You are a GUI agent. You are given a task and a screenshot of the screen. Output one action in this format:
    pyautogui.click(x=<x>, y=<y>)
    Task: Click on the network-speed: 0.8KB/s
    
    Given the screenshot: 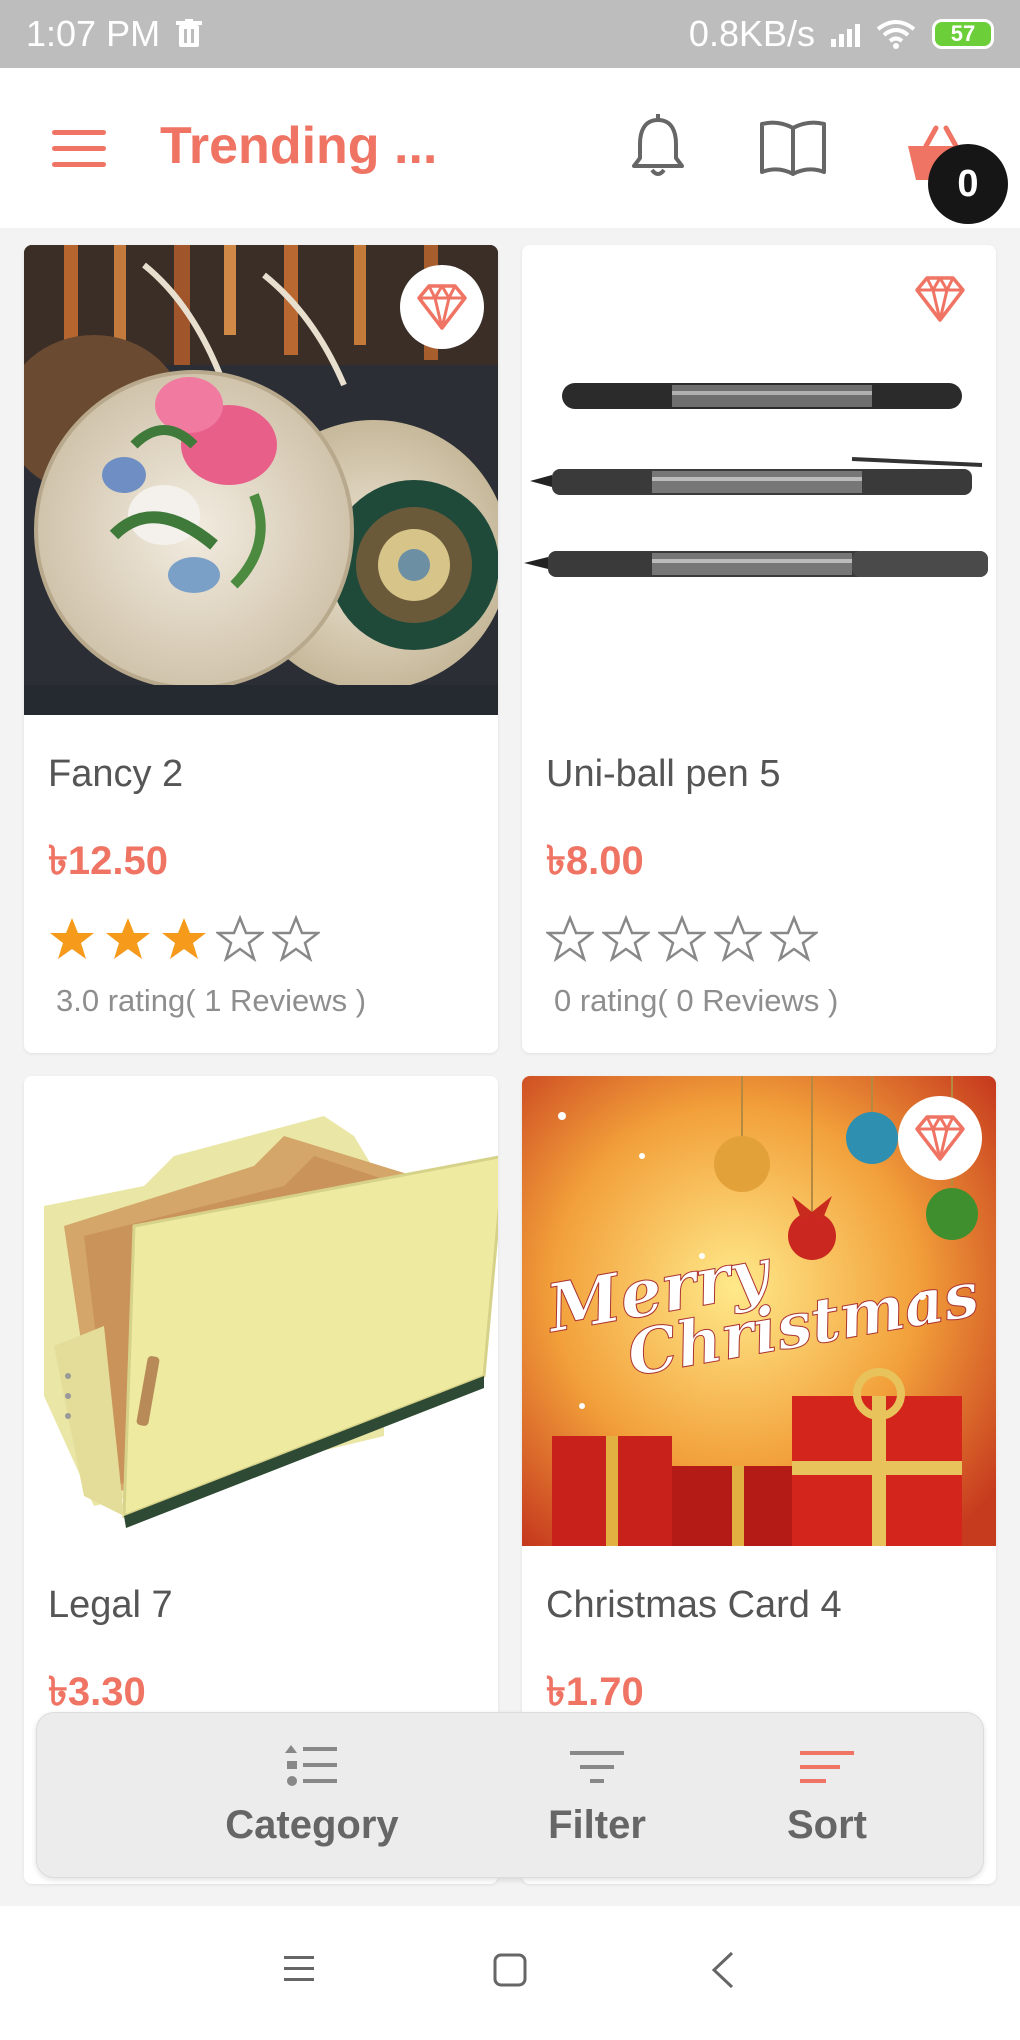 What is the action you would take?
    pyautogui.click(x=751, y=33)
    